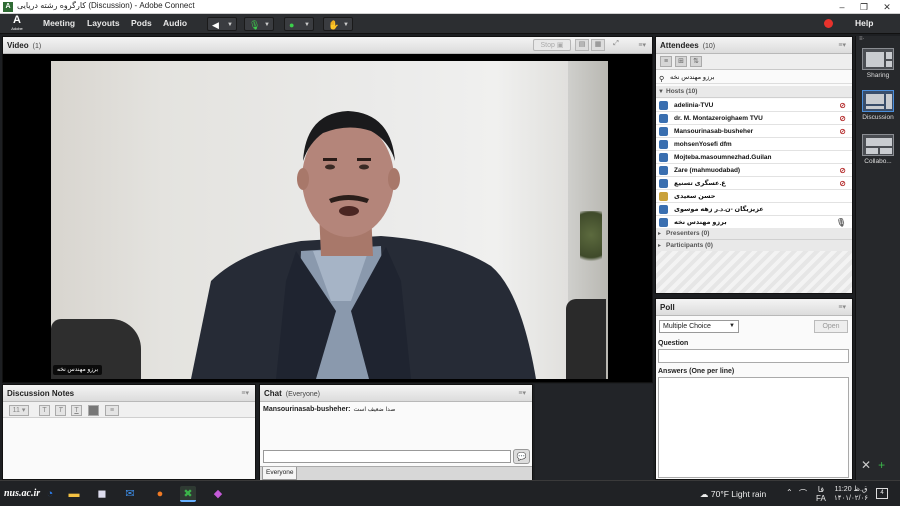  What do you see at coordinates (387, 456) in the screenshot?
I see `chat-input` at bounding box center [387, 456].